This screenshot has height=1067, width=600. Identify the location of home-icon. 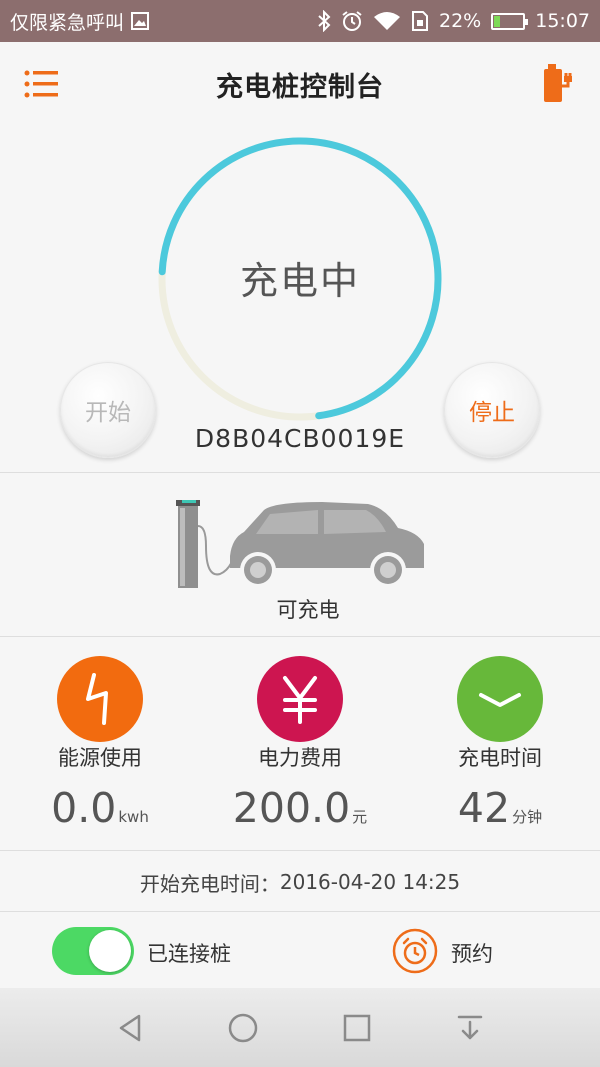
(243, 1028).